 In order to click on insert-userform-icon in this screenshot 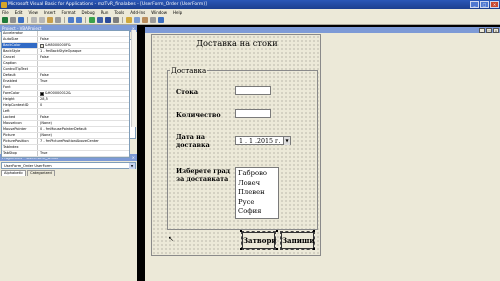, I will do `click(13, 20)`.